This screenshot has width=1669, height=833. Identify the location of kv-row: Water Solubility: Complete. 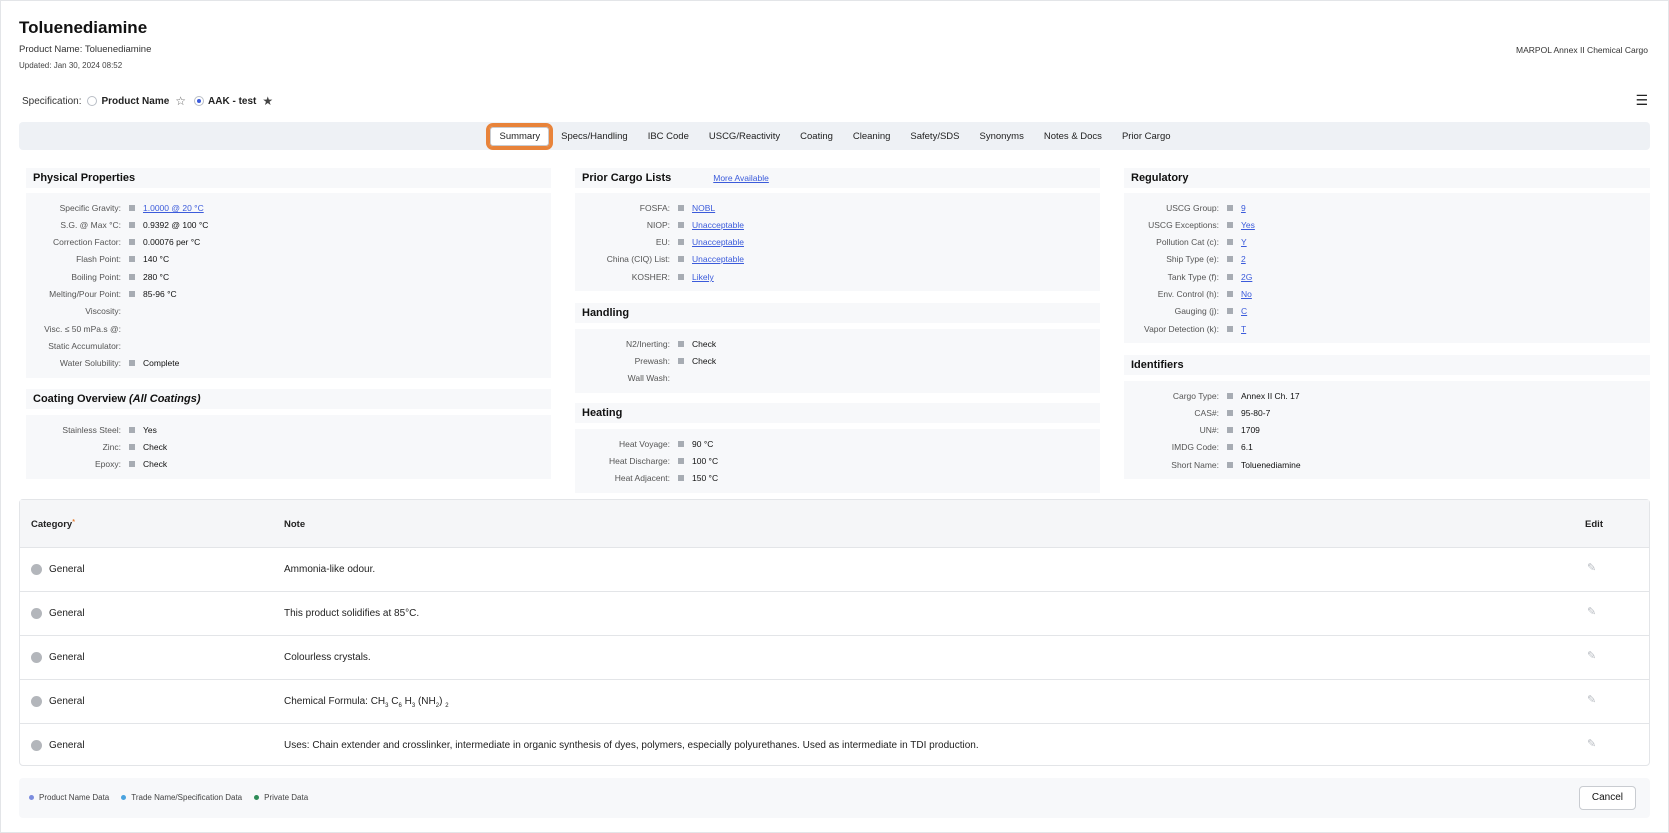
(119, 363).